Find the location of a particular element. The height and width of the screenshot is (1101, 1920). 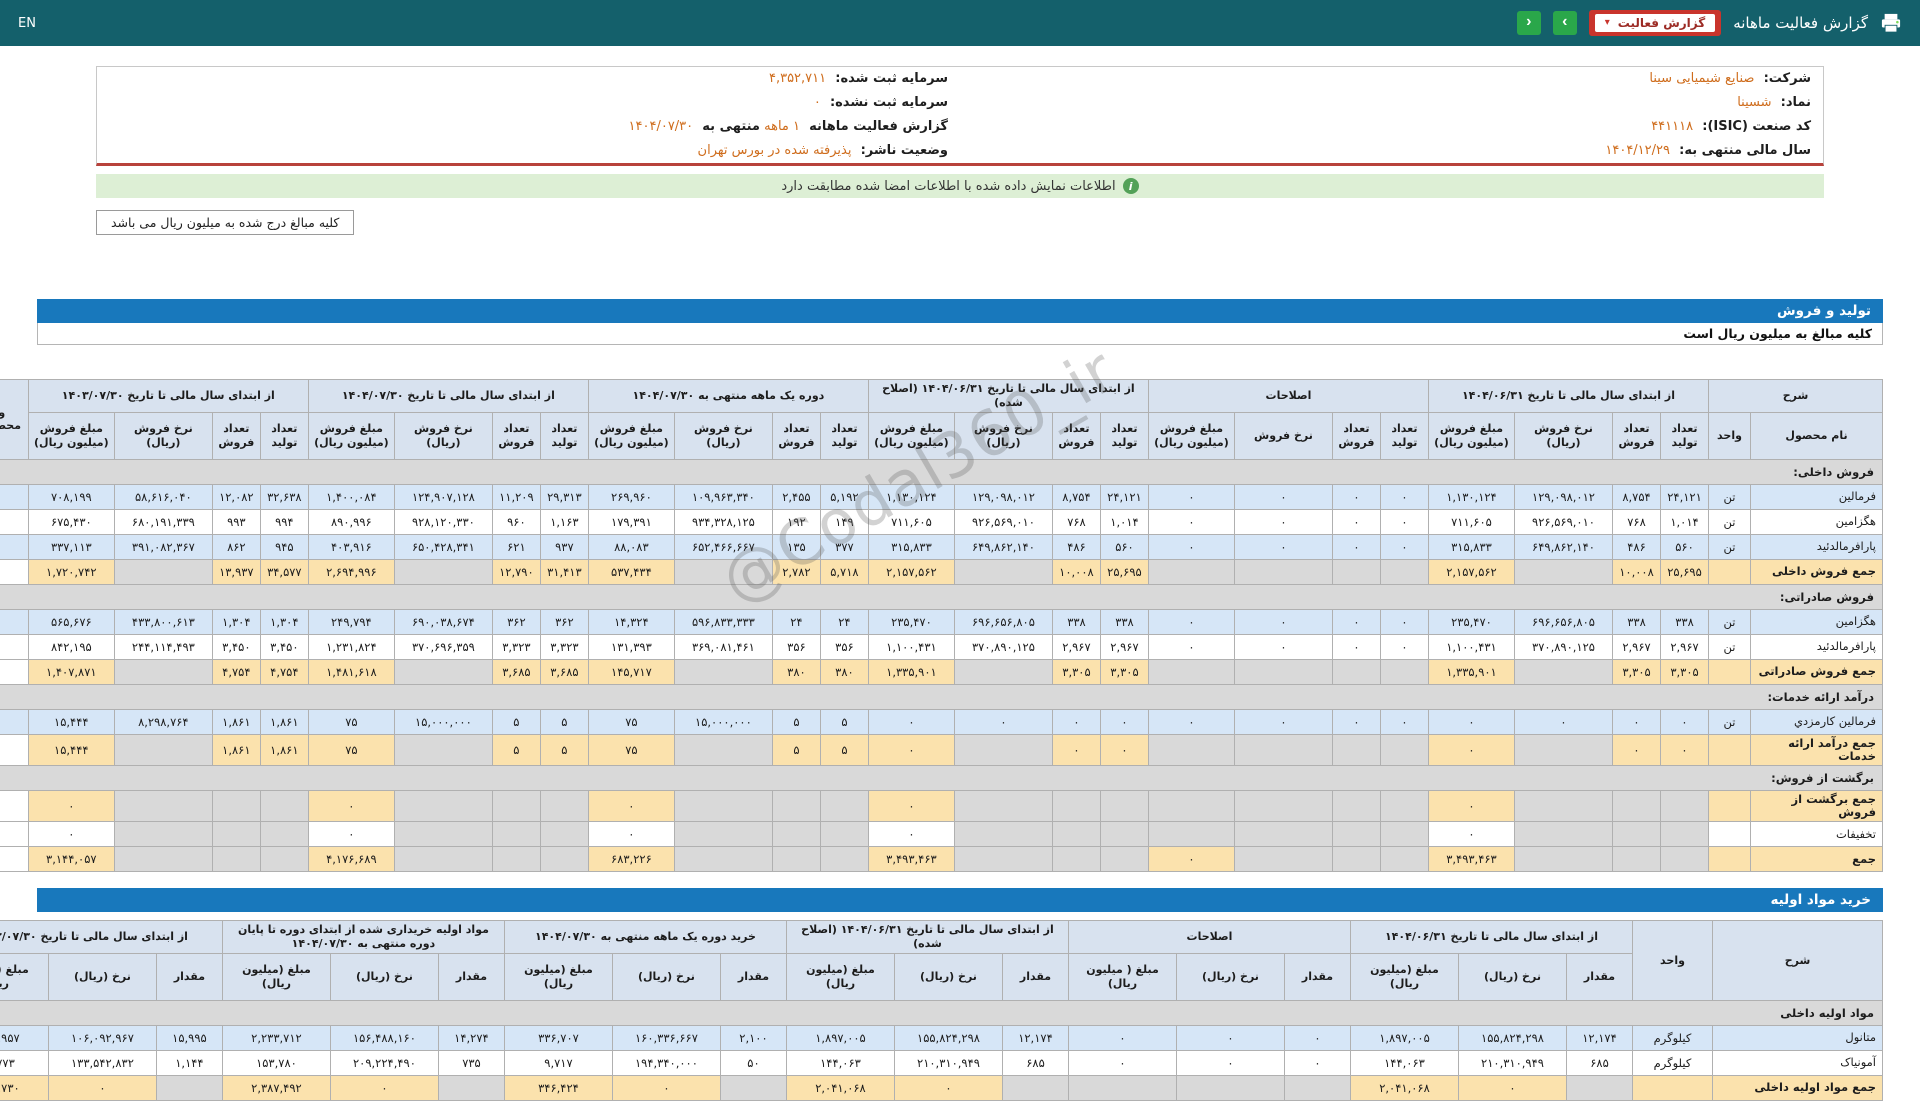

info-label: منتهی به is located at coordinates (731, 126).